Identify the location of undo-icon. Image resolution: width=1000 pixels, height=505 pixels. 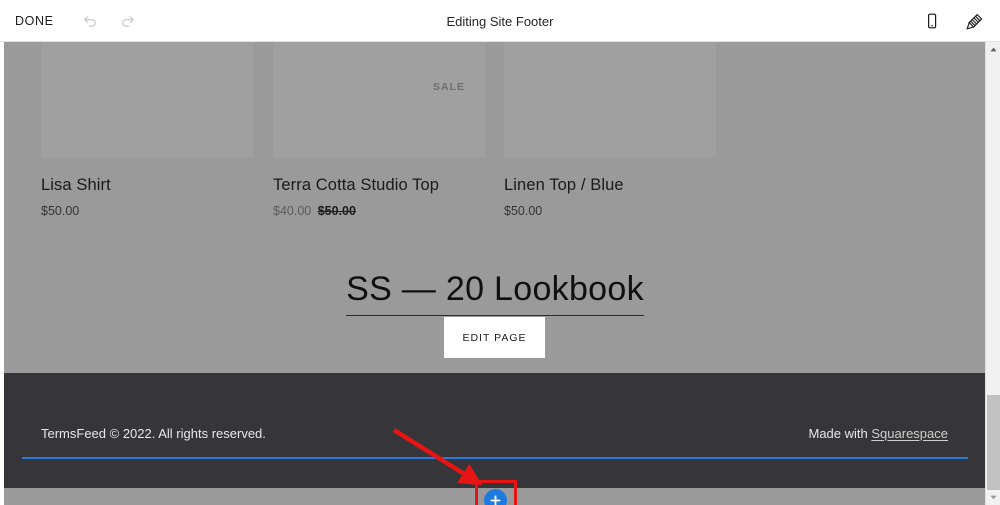
(90, 21).